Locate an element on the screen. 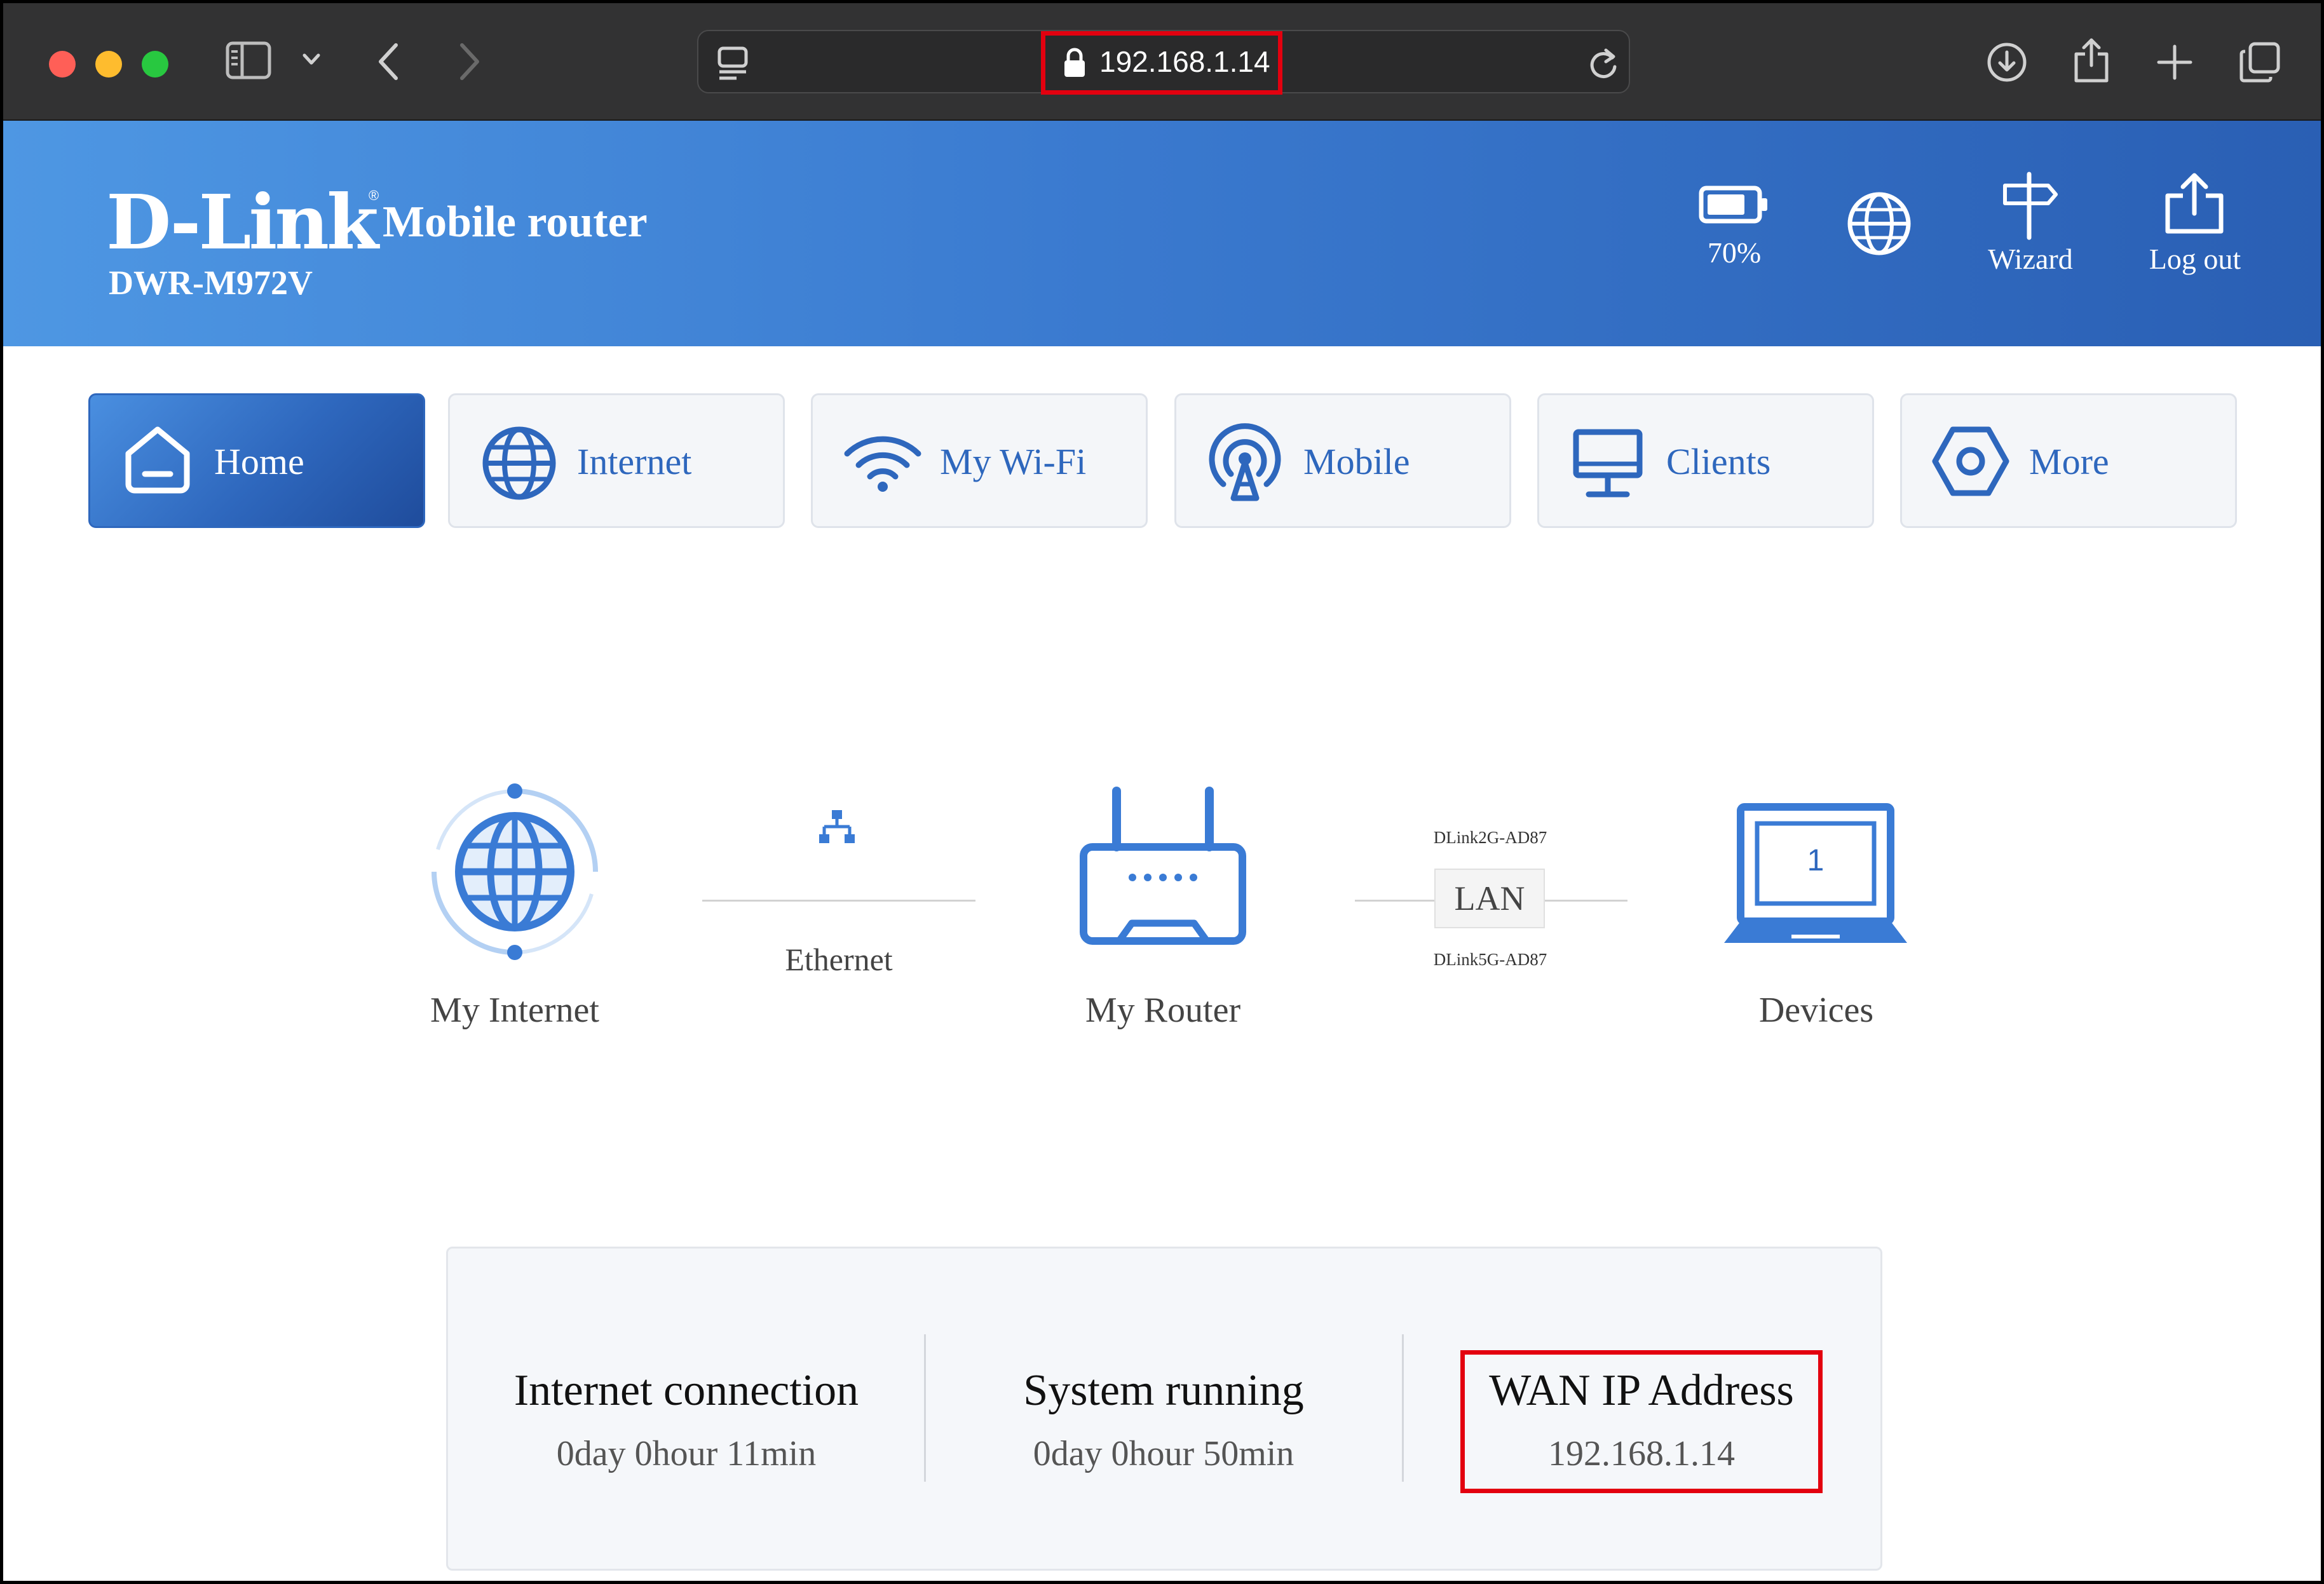  tab-my-wifi-label: My Wi-Fi is located at coordinates (1013, 462).